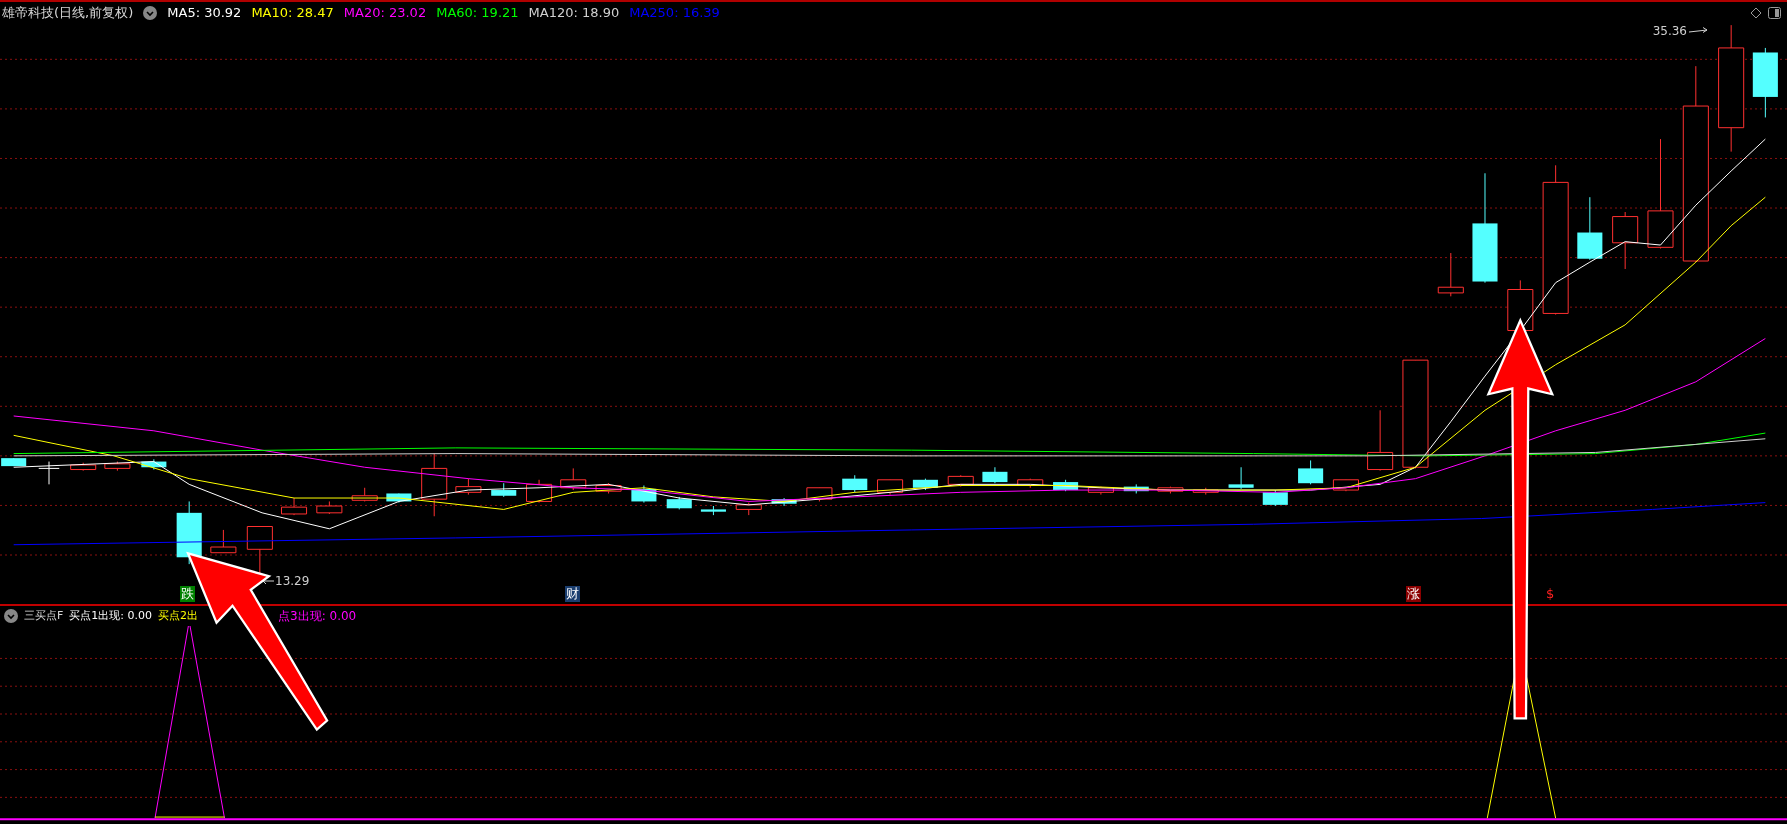 This screenshot has height=824, width=1787. What do you see at coordinates (292, 581) in the screenshot?
I see `low-price-label: 13.29` at bounding box center [292, 581].